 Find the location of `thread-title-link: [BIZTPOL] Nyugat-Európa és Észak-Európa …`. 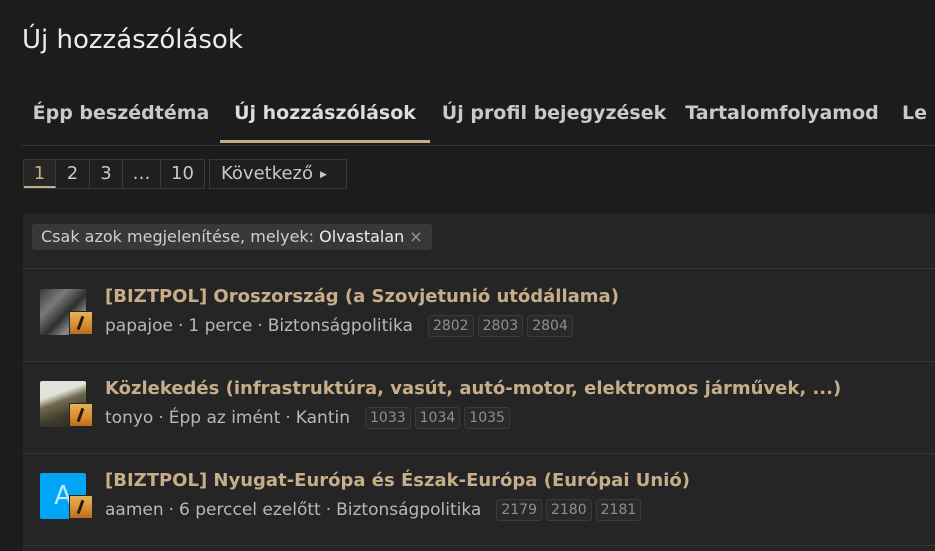

thread-title-link: [BIZTPOL] Nyugat-Európa és Észak-Európa … is located at coordinates (397, 480).